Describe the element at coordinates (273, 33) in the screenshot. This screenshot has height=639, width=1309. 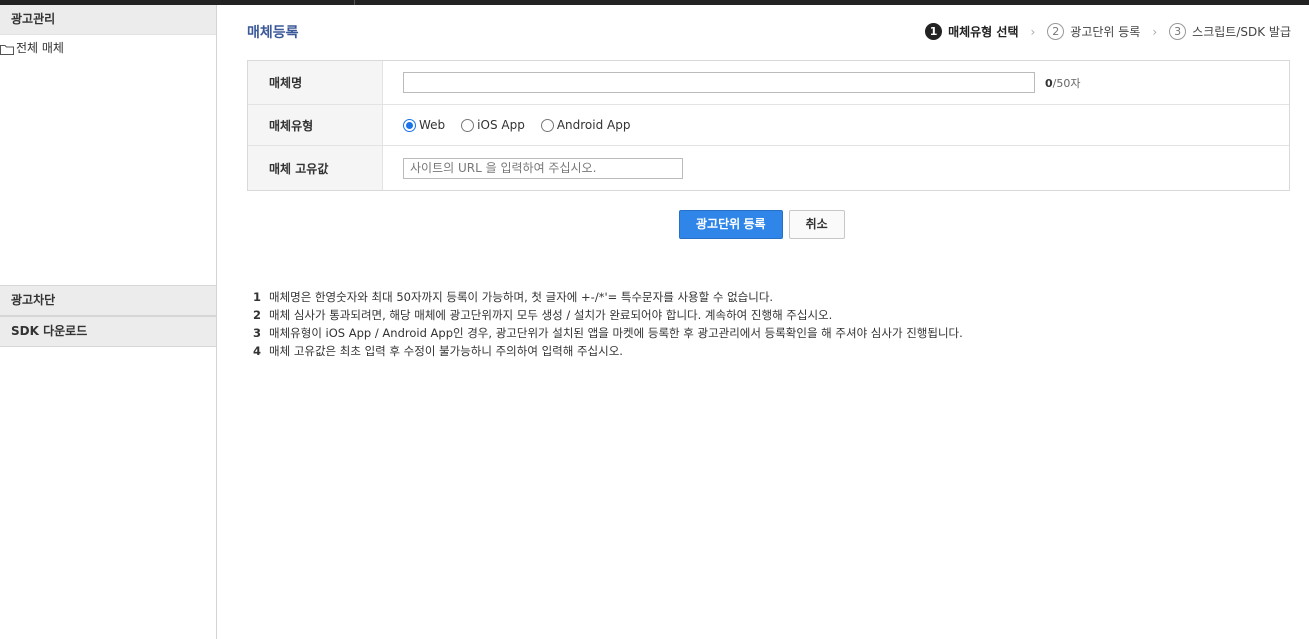
I see `page-title: 매체등록` at that location.